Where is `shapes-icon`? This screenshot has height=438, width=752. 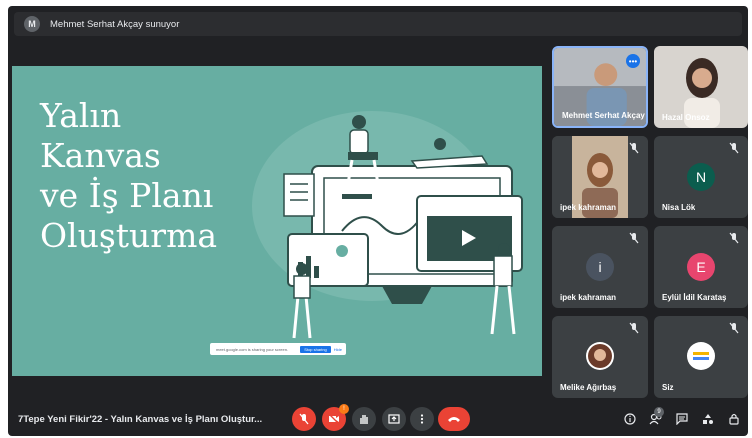 shapes-icon is located at coordinates (708, 419).